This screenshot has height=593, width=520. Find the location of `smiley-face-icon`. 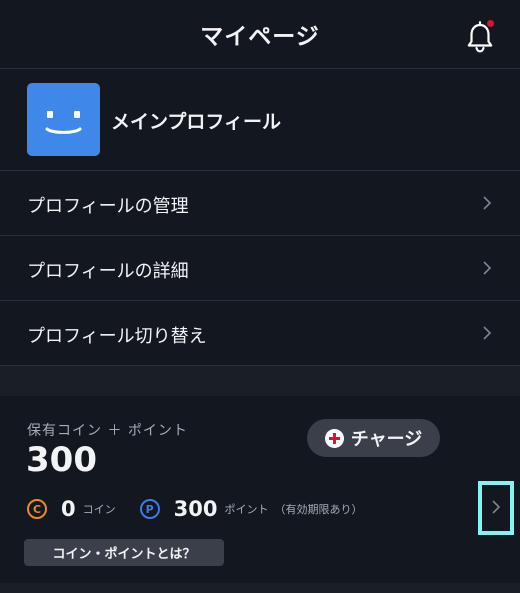

smiley-face-icon is located at coordinates (63, 122).